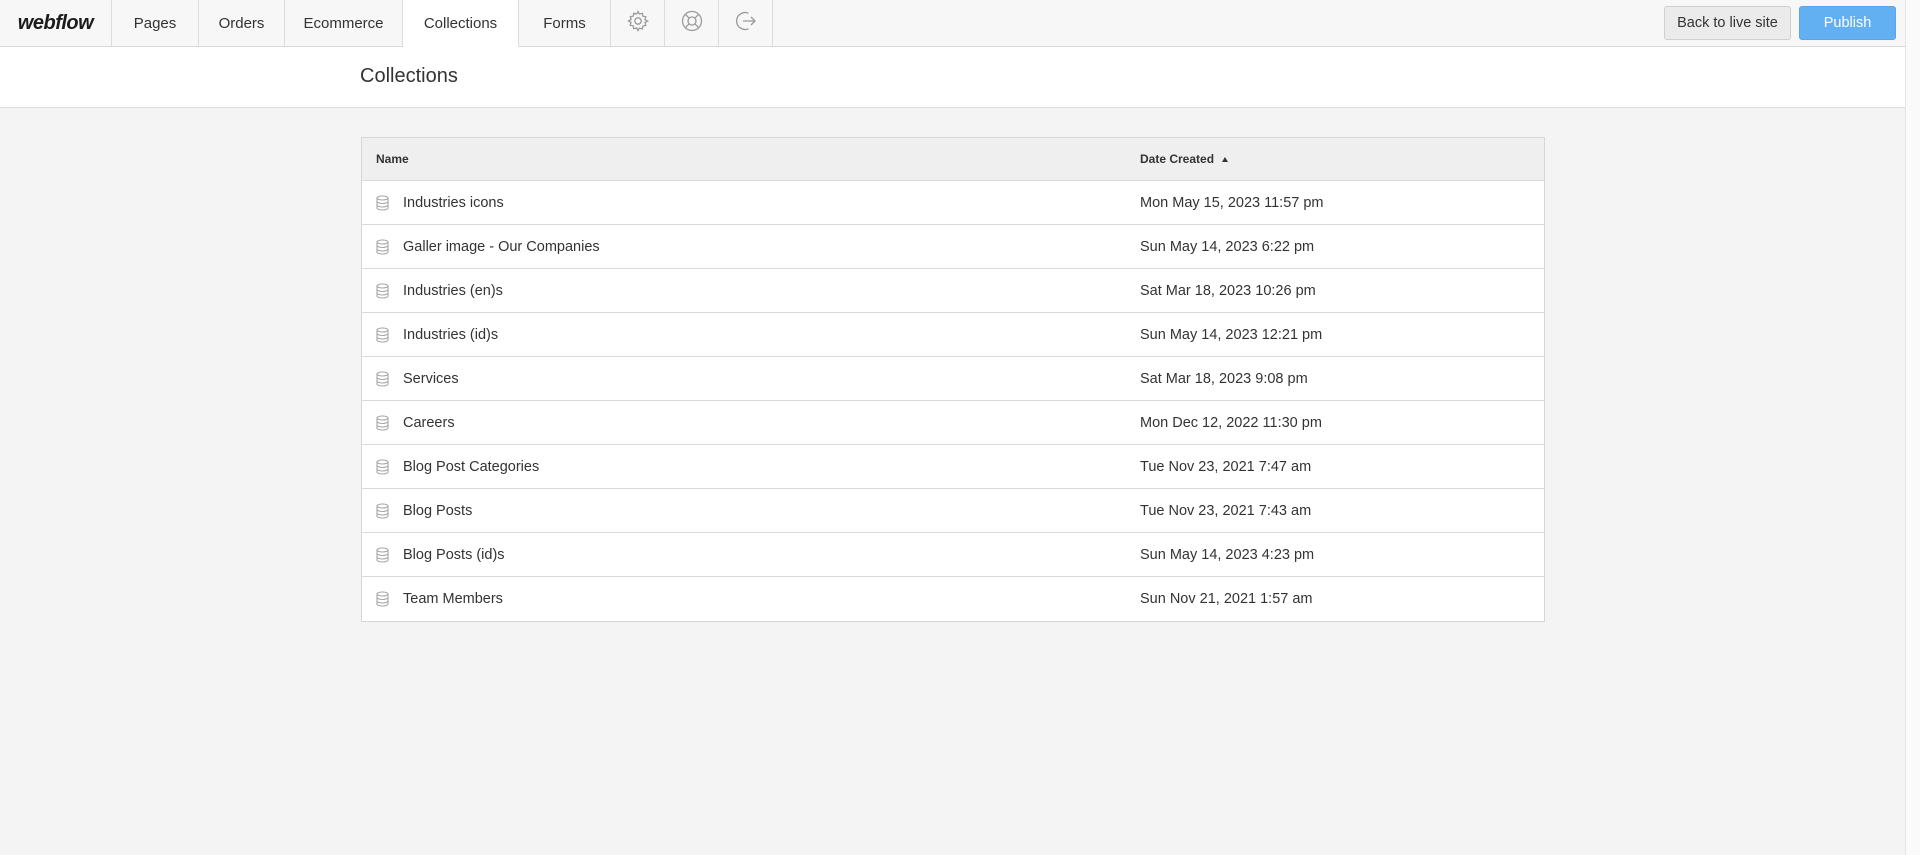 This screenshot has height=855, width=1920. I want to click on collection-name: Blog Post Categories, so click(471, 466).